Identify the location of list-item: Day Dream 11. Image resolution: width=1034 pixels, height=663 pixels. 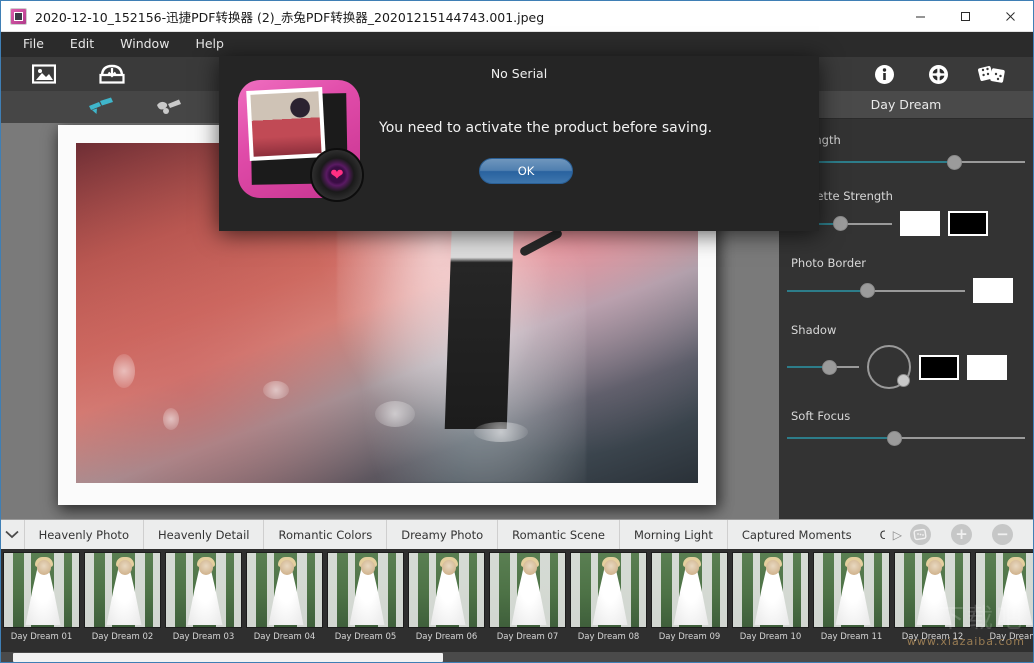
(851, 605).